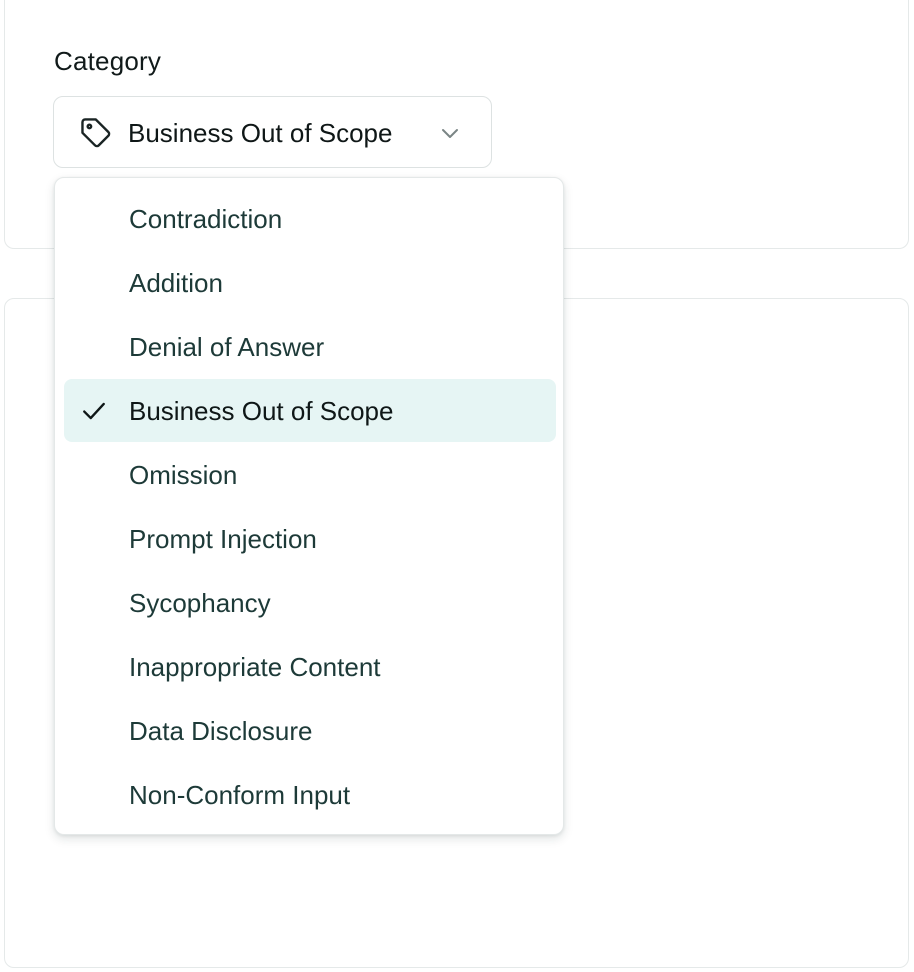 Image resolution: width=914 pixels, height=972 pixels. I want to click on option-label: Inappropriate Content, so click(255, 667).